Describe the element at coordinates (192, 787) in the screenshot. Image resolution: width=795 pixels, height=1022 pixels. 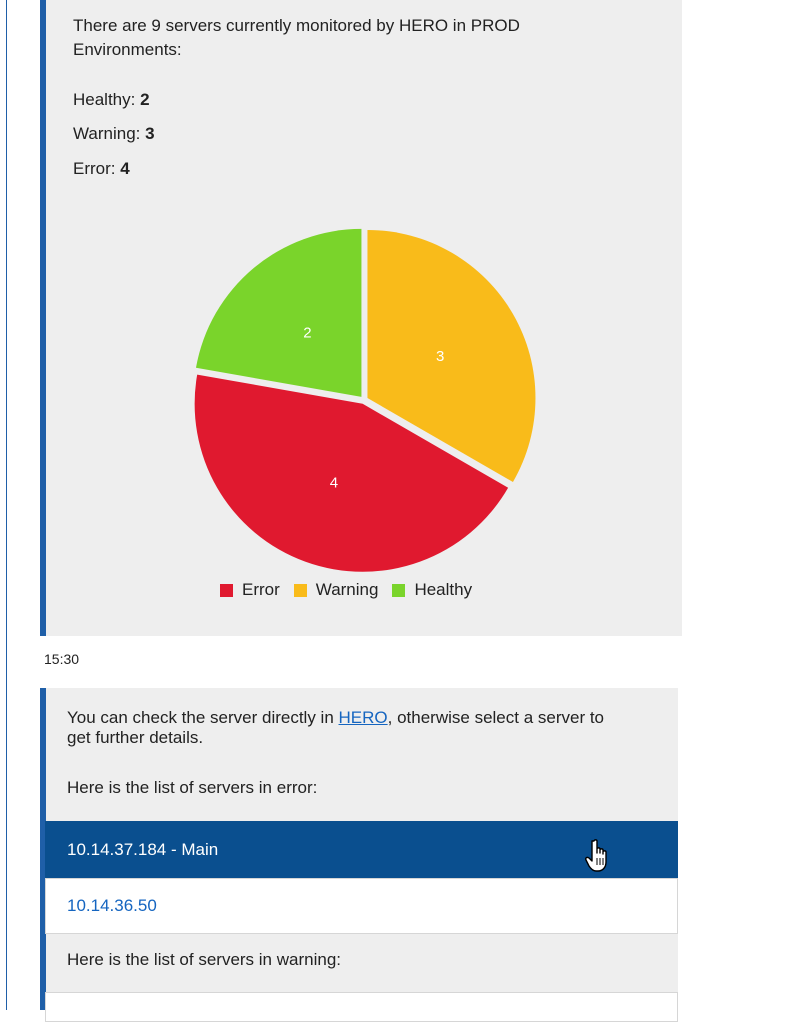
I see `error-list-heading: Here is the list of servers in error:` at that location.